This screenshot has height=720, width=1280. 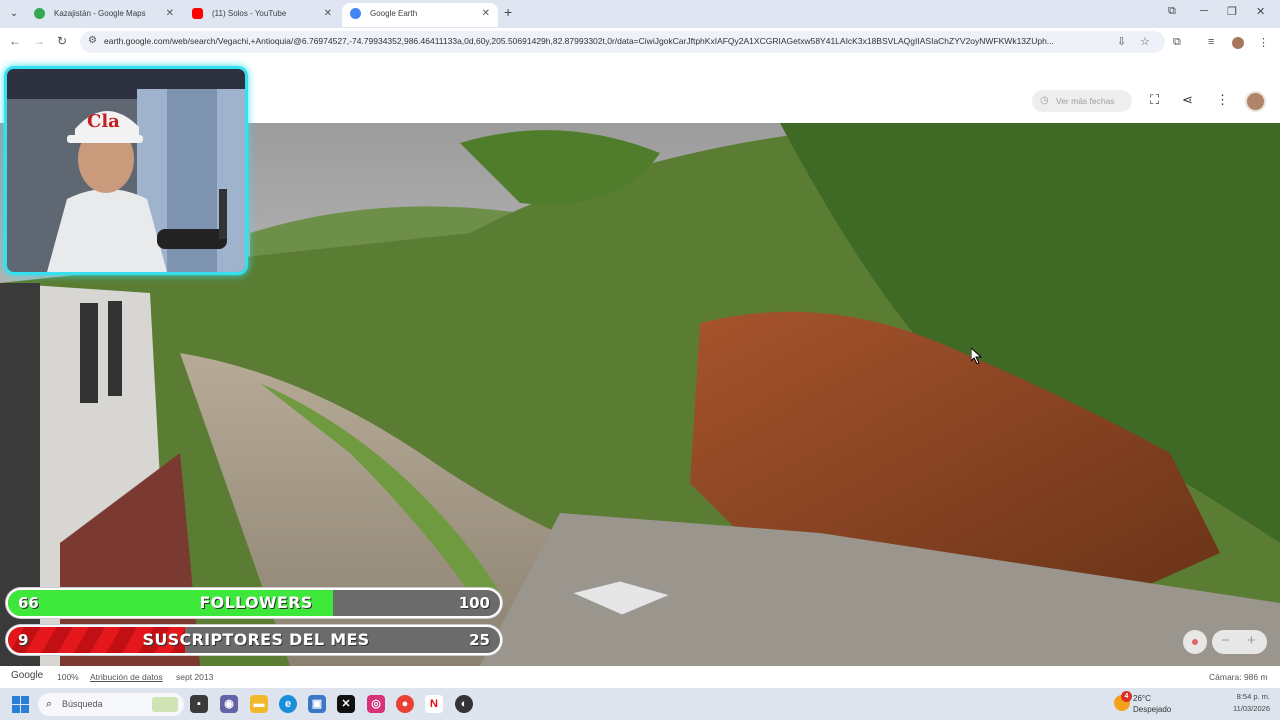 I want to click on profile-avatar, so click(x=1238, y=43).